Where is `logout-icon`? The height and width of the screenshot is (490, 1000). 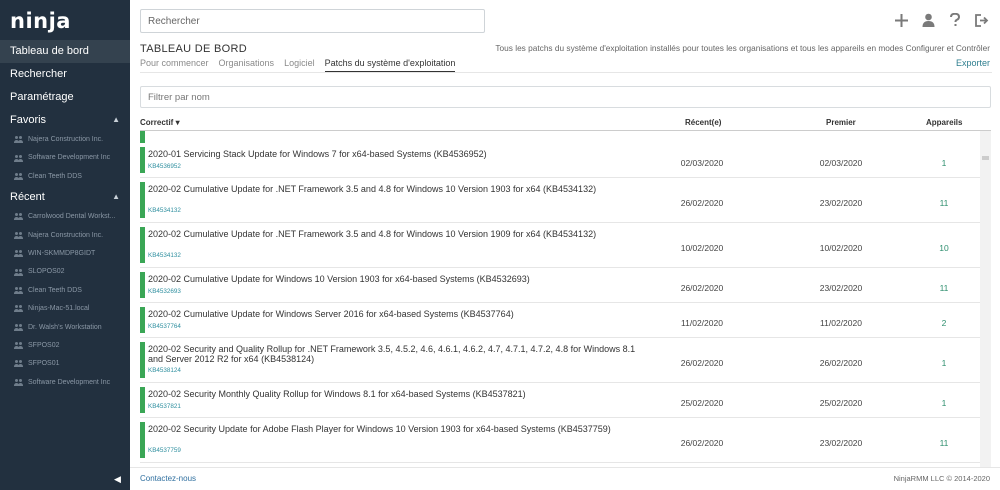
logout-icon is located at coordinates (982, 20).